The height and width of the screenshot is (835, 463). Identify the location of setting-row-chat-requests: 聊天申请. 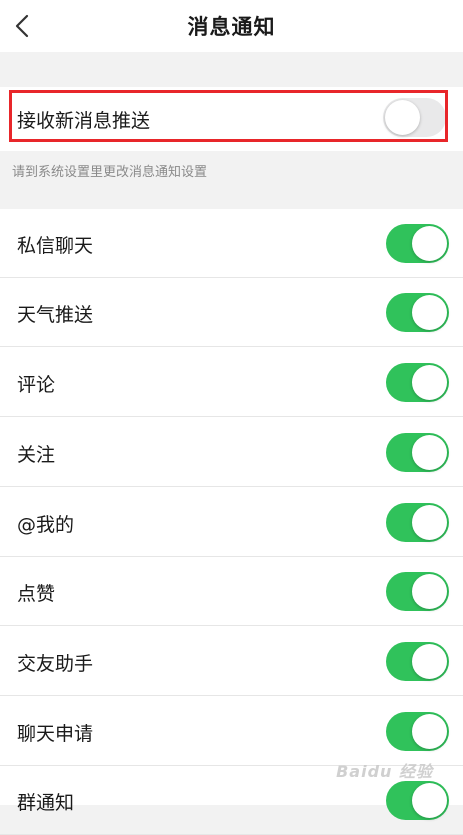
(231, 731).